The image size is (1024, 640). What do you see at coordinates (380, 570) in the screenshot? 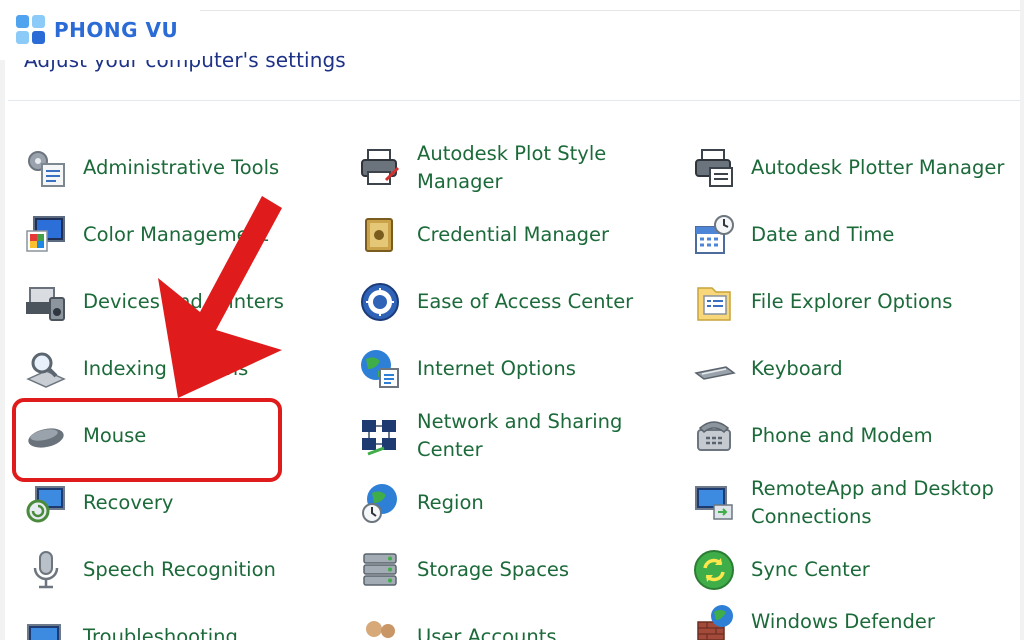
I see `storage-spaces-icon` at bounding box center [380, 570].